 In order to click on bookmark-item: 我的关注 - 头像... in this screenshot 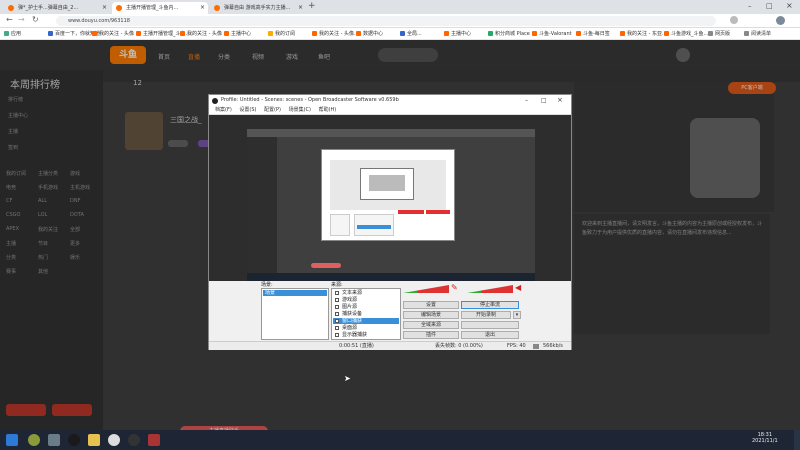, I will do `click(335, 34)`.